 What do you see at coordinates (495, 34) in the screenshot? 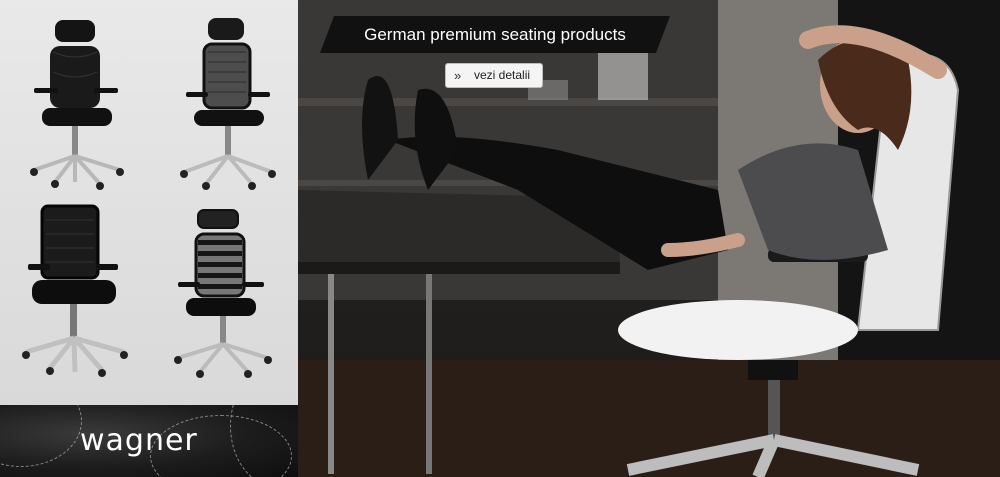
I see `headline-banner: German premium seating products` at bounding box center [495, 34].